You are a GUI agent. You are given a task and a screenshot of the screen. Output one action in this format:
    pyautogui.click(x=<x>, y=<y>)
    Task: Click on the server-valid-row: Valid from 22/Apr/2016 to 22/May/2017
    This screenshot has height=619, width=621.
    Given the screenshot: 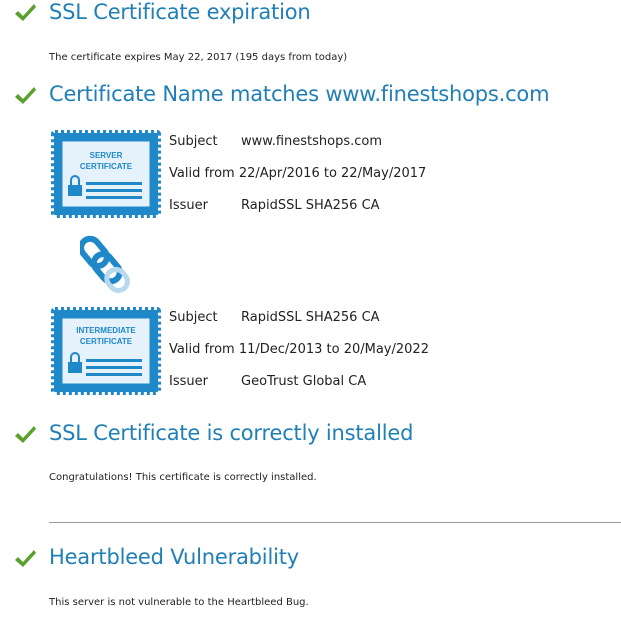 What is the action you would take?
    pyautogui.click(x=298, y=173)
    